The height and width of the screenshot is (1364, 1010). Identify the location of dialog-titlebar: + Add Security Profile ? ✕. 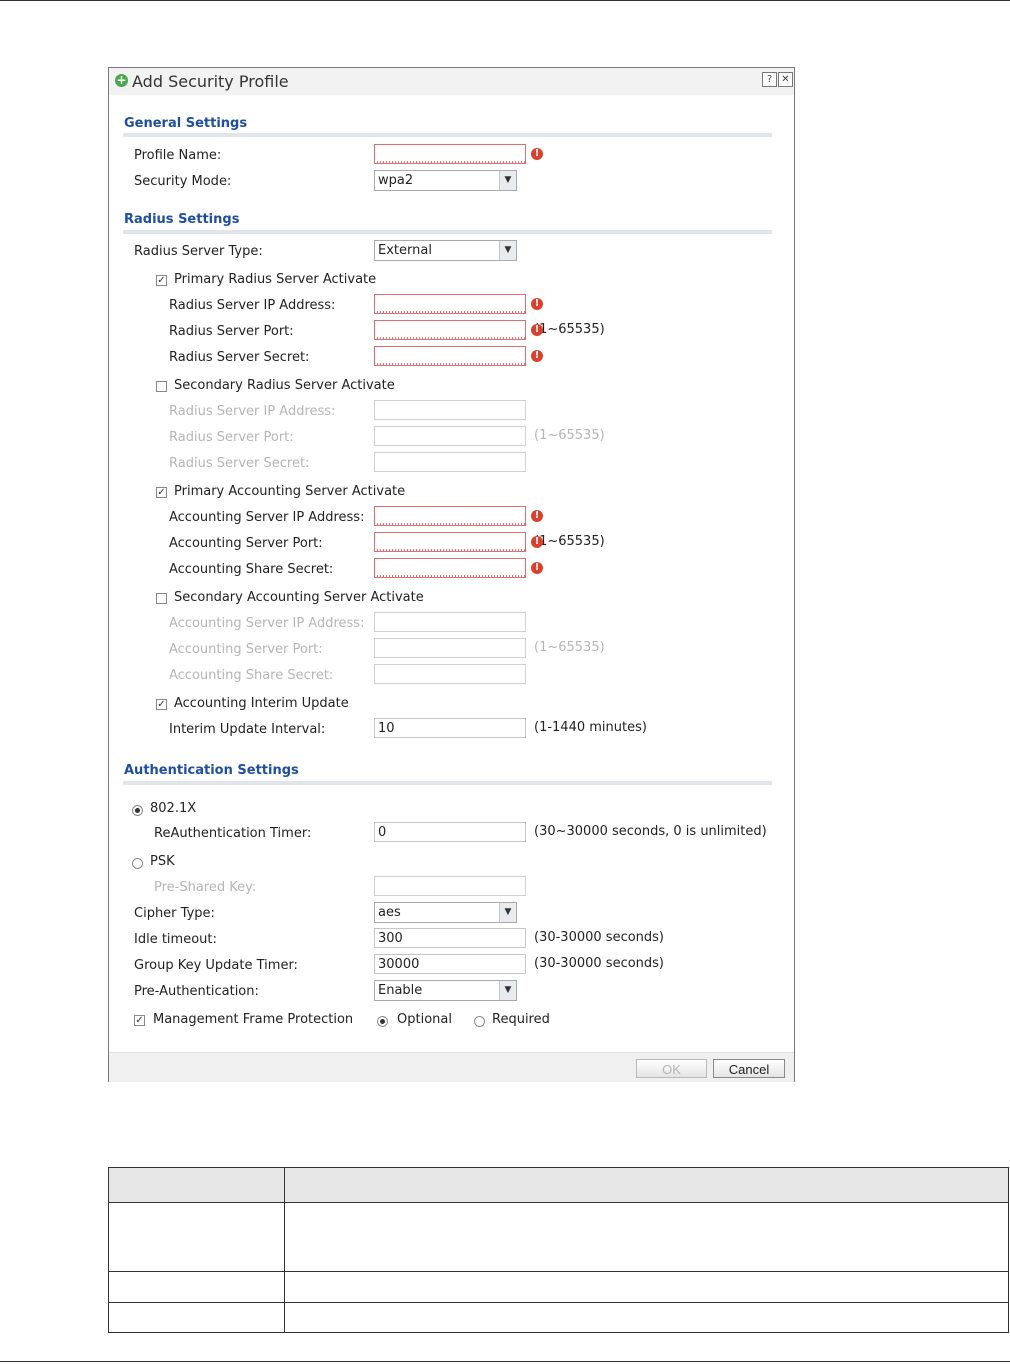
(451, 81).